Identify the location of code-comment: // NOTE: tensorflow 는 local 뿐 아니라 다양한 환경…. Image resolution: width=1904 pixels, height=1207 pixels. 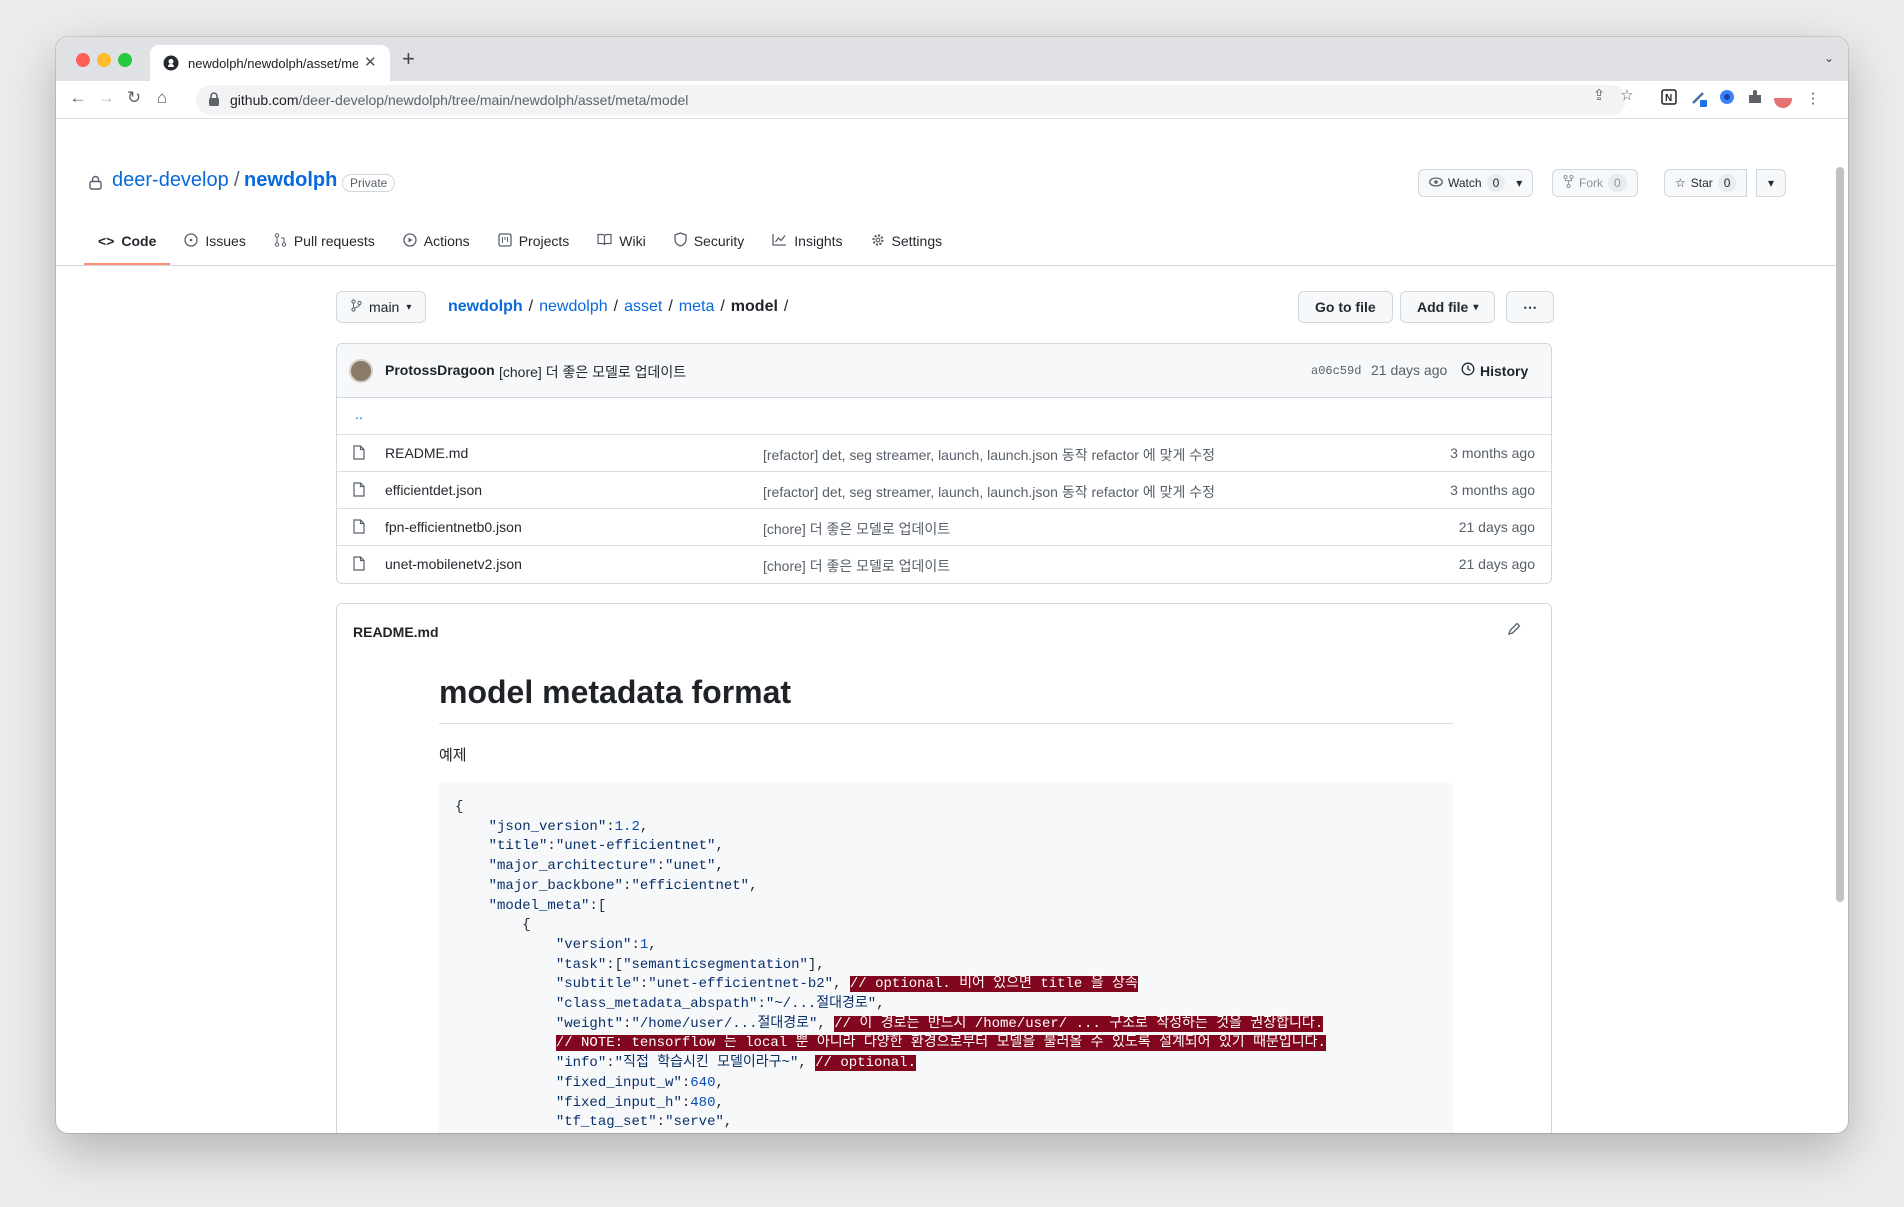
(940, 1043).